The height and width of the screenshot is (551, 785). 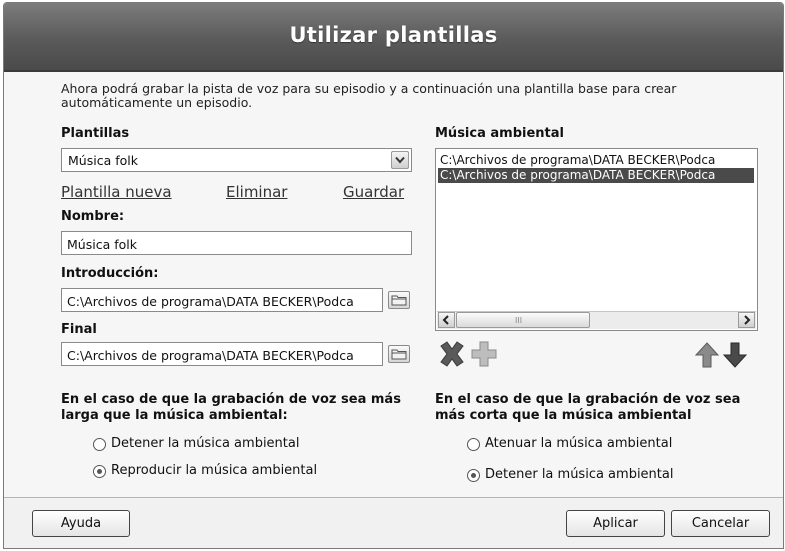 I want to click on templates-selected-value: Música folk, so click(x=103, y=160).